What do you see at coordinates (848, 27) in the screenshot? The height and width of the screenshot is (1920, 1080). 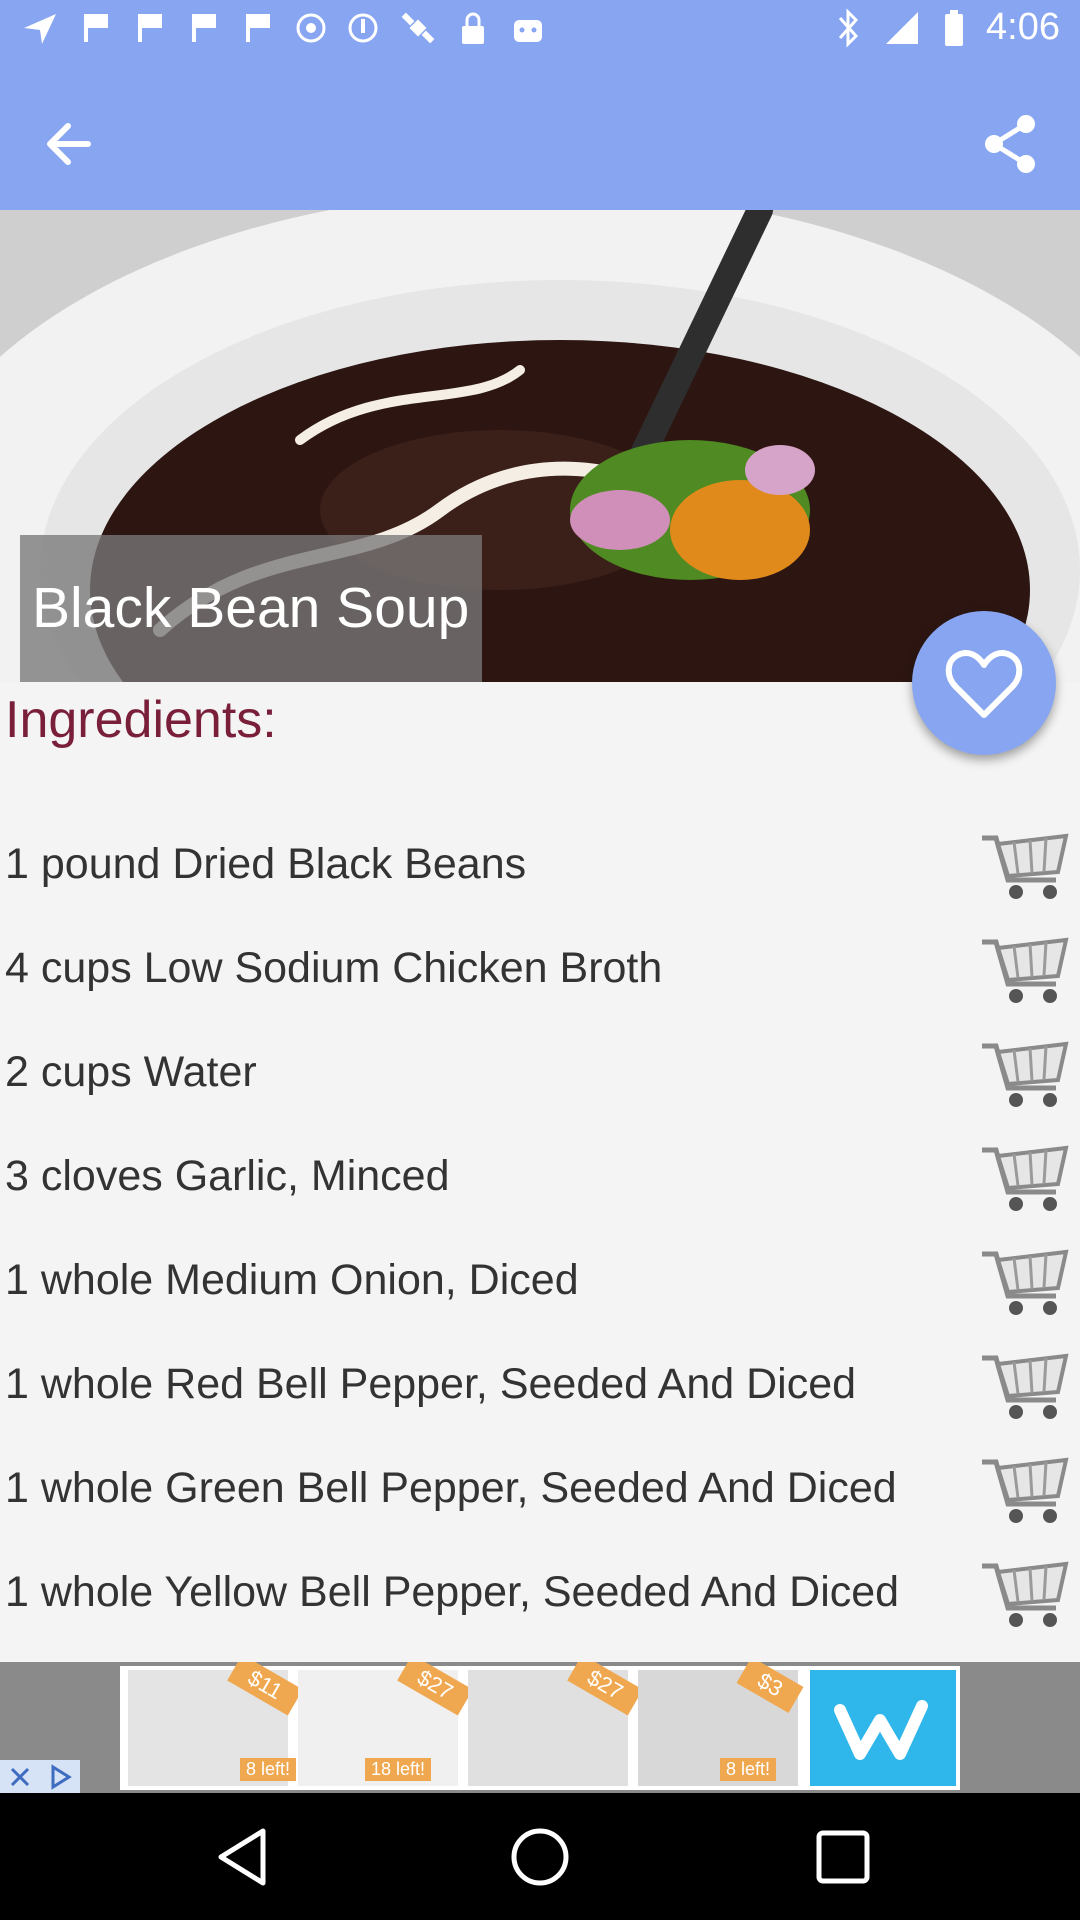 I see `bluetooth-icon` at bounding box center [848, 27].